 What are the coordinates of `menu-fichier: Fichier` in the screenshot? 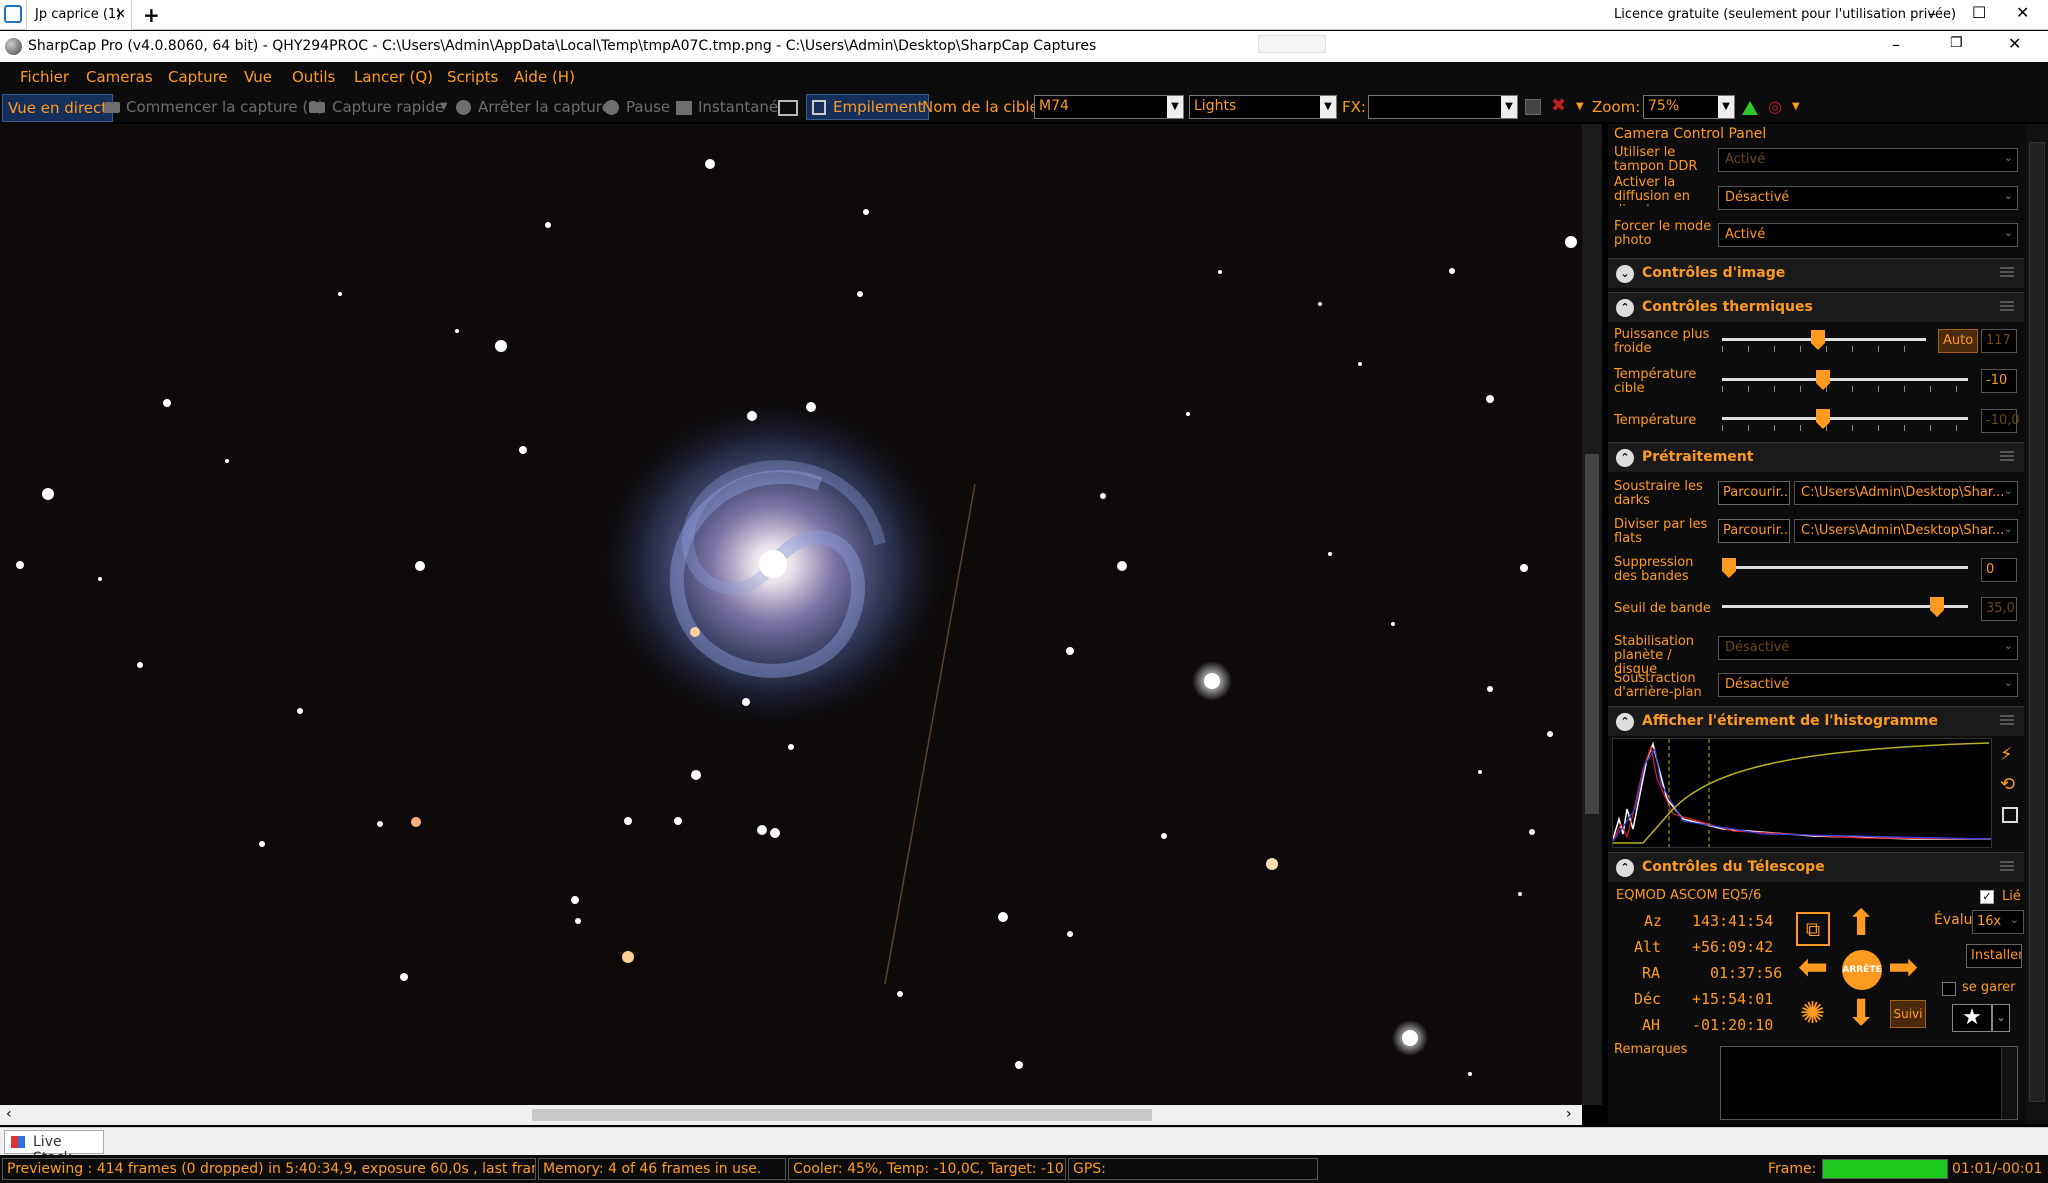 It's located at (44, 77).